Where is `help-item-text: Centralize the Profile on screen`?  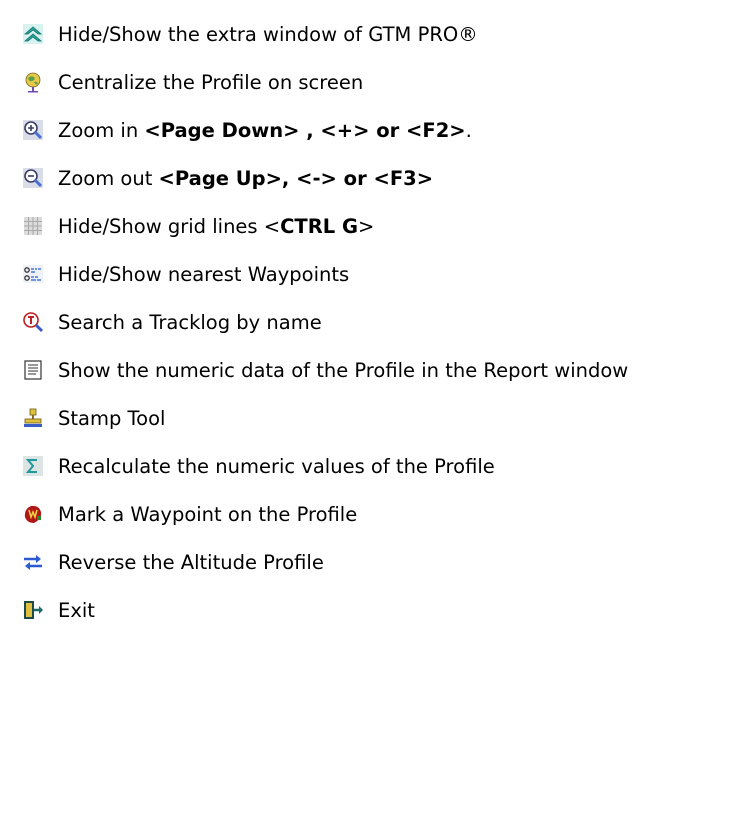
help-item-text: Centralize the Profile on screen is located at coordinates (211, 82).